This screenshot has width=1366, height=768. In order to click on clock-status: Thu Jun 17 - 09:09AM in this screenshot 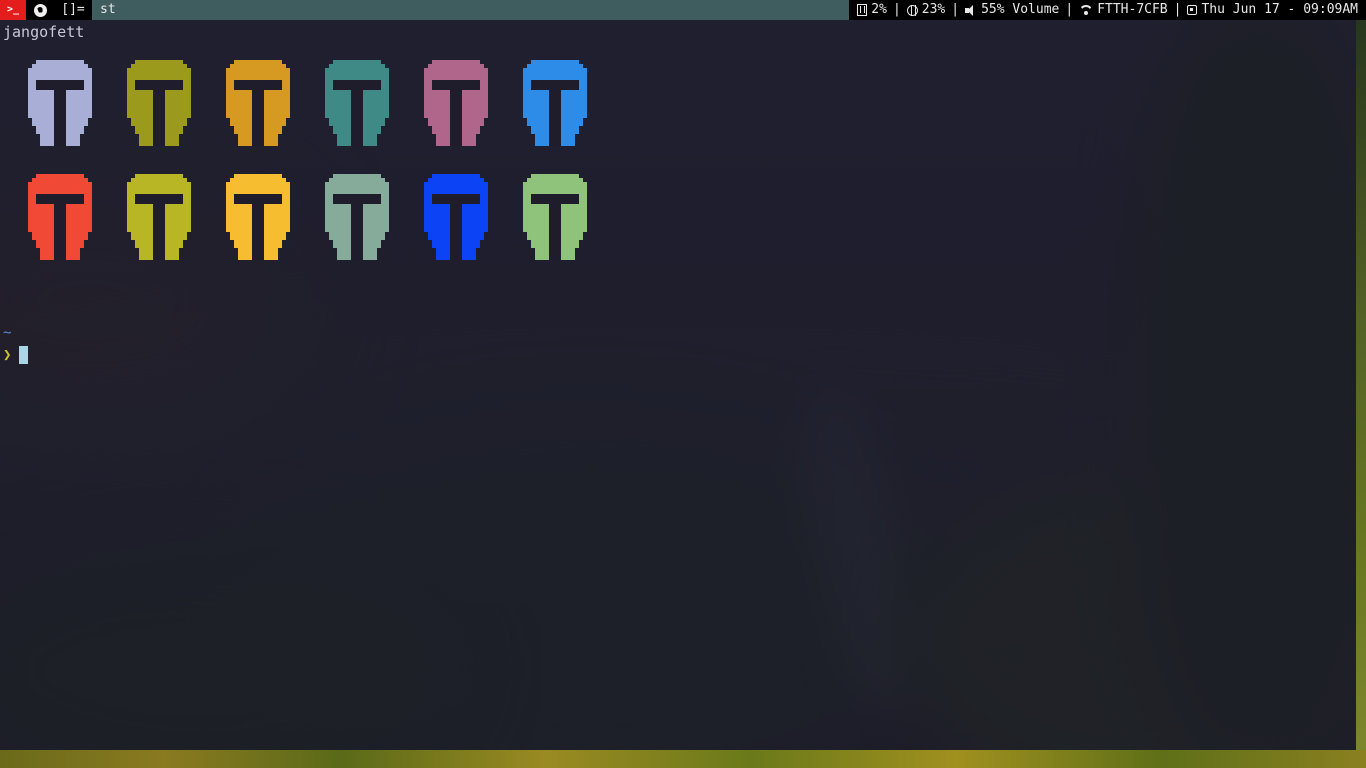, I will do `click(1272, 10)`.